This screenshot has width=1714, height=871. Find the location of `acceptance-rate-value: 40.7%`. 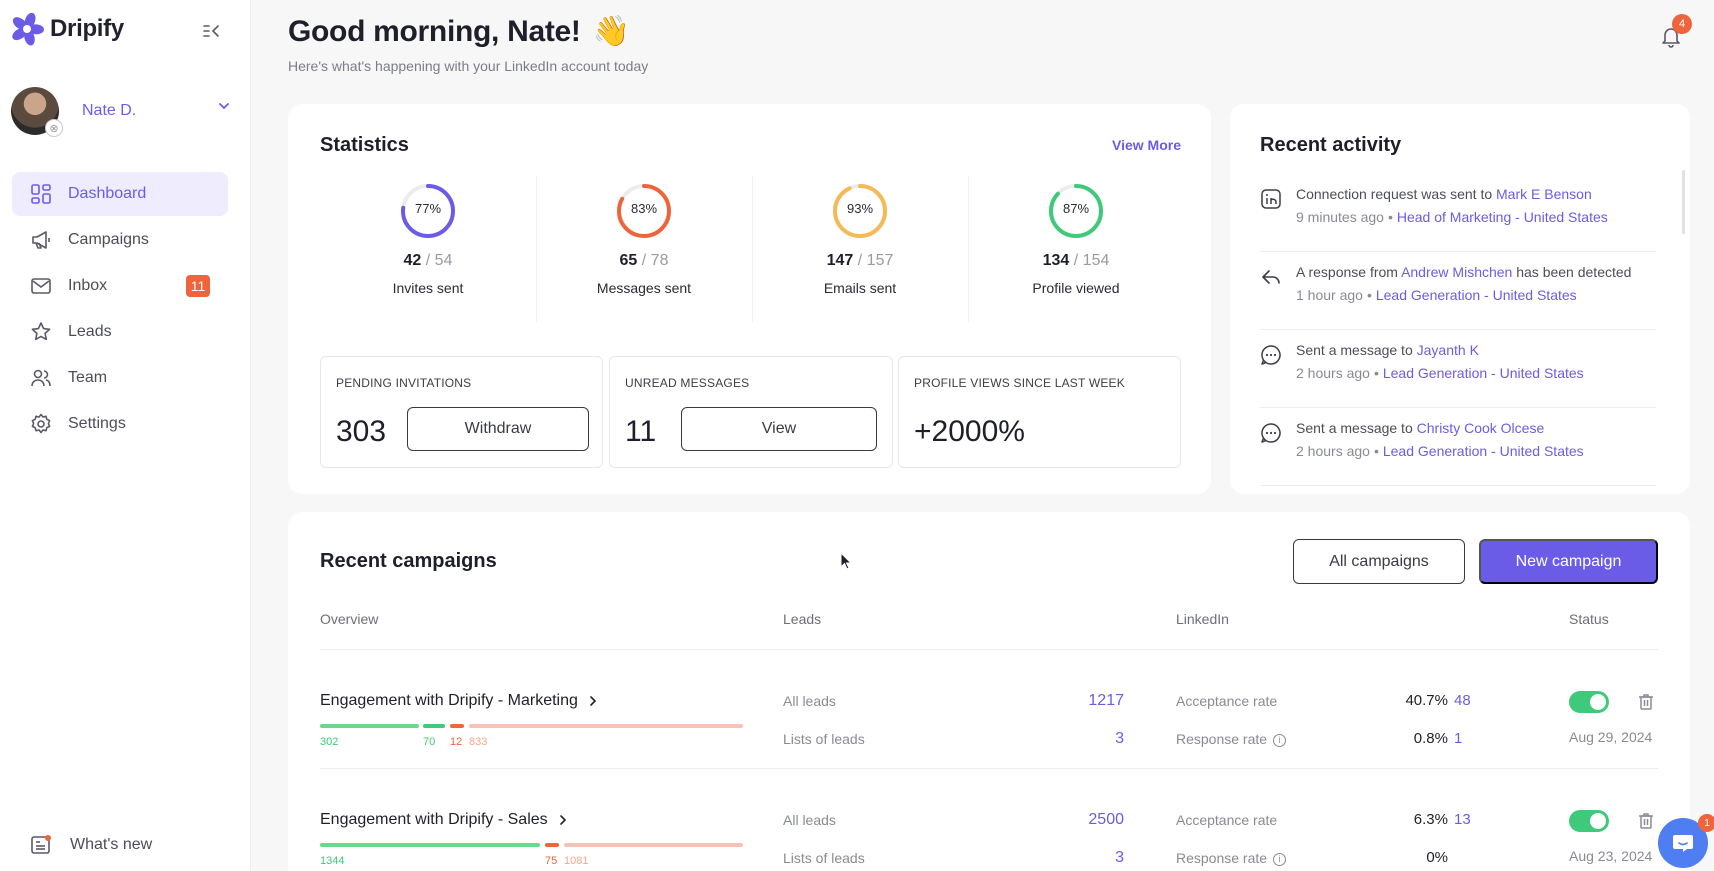

acceptance-rate-value: 40.7% is located at coordinates (1426, 700).